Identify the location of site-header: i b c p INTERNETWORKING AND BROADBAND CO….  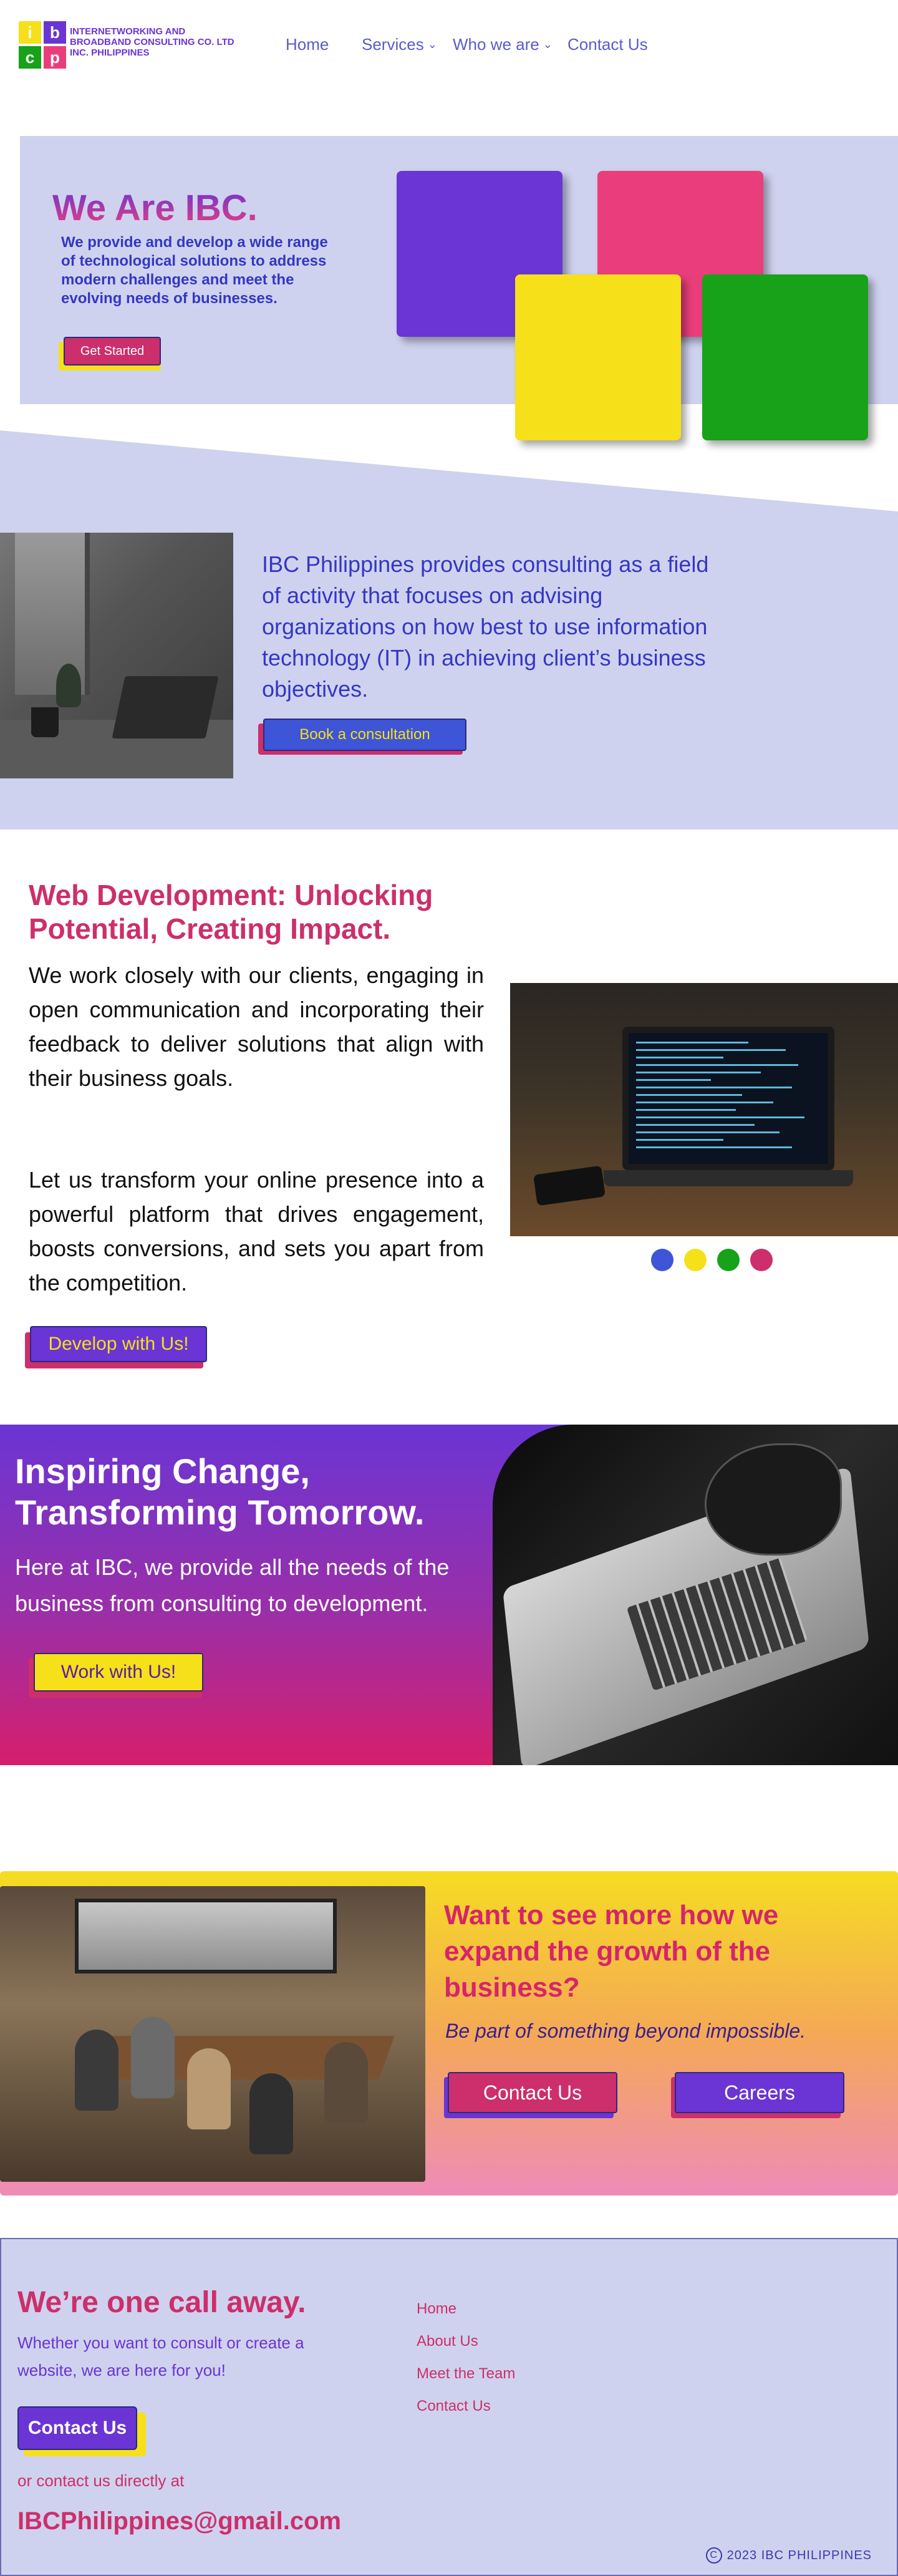
(449, 47).